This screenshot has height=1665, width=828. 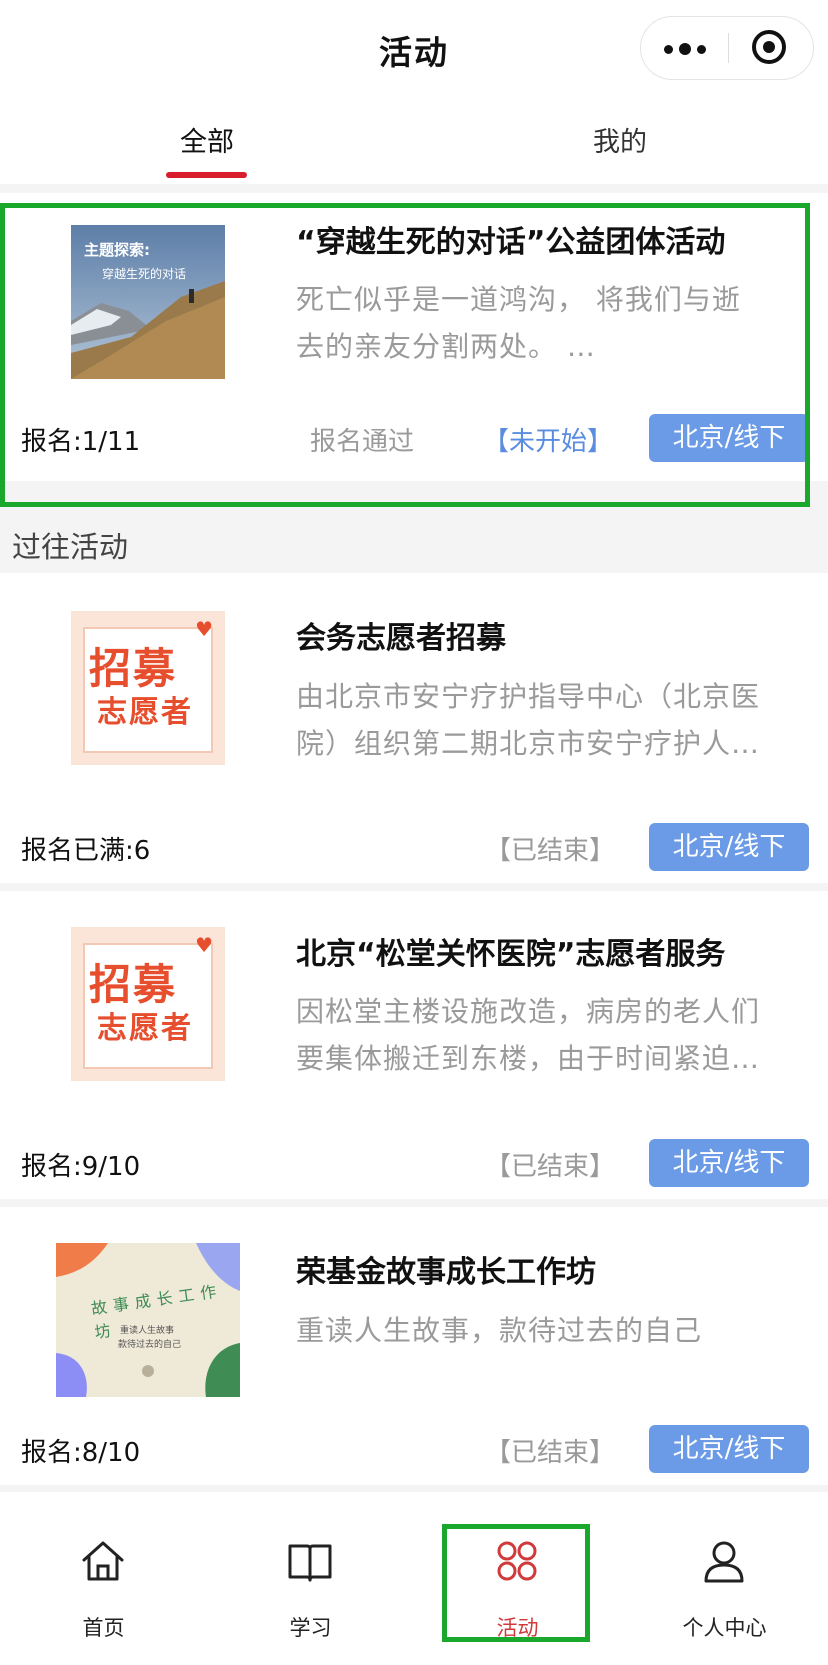 I want to click on tab-bar: 全部 我的, so click(x=414, y=142).